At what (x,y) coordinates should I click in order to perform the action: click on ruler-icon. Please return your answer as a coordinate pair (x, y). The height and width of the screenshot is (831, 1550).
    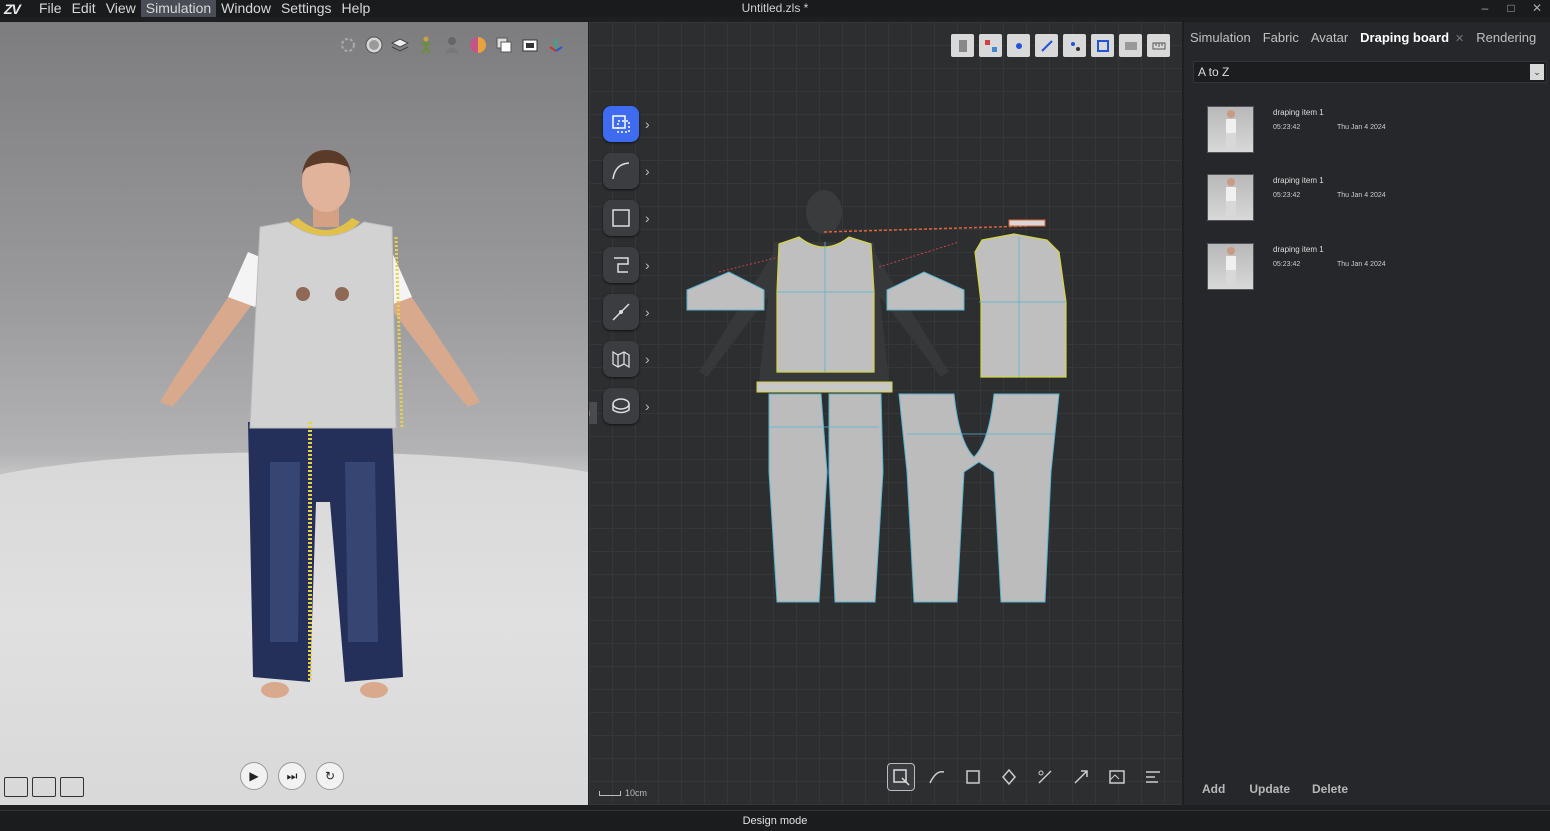
    Looking at the image, I should click on (1158, 45).